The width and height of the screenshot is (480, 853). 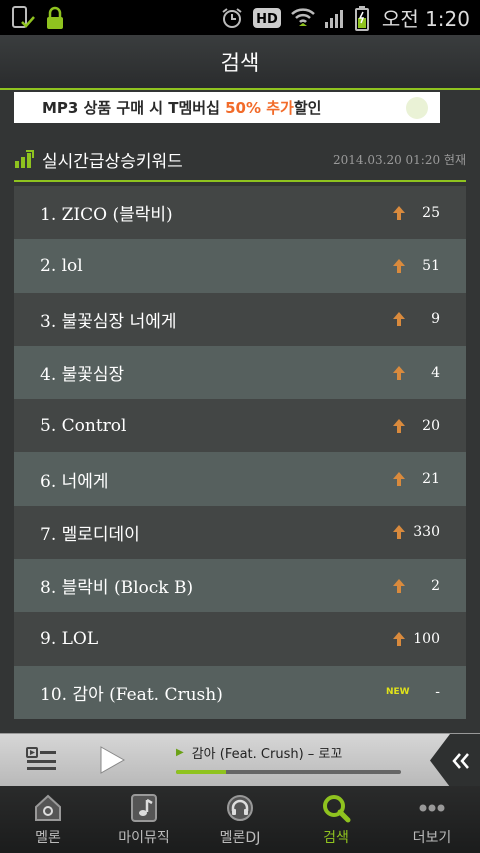 I want to click on keyword-row: 5. Control 20, so click(x=240, y=426).